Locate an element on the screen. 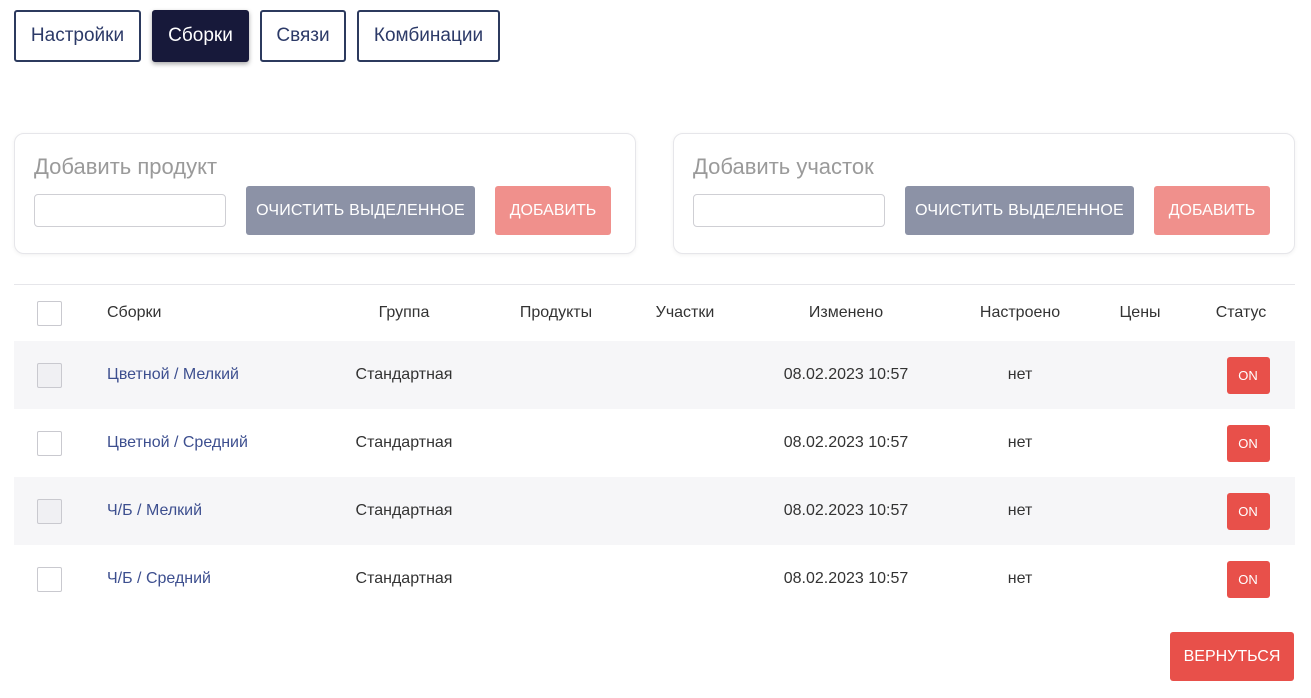  assembly-name-link: Цветной / Средний is located at coordinates (177, 443).